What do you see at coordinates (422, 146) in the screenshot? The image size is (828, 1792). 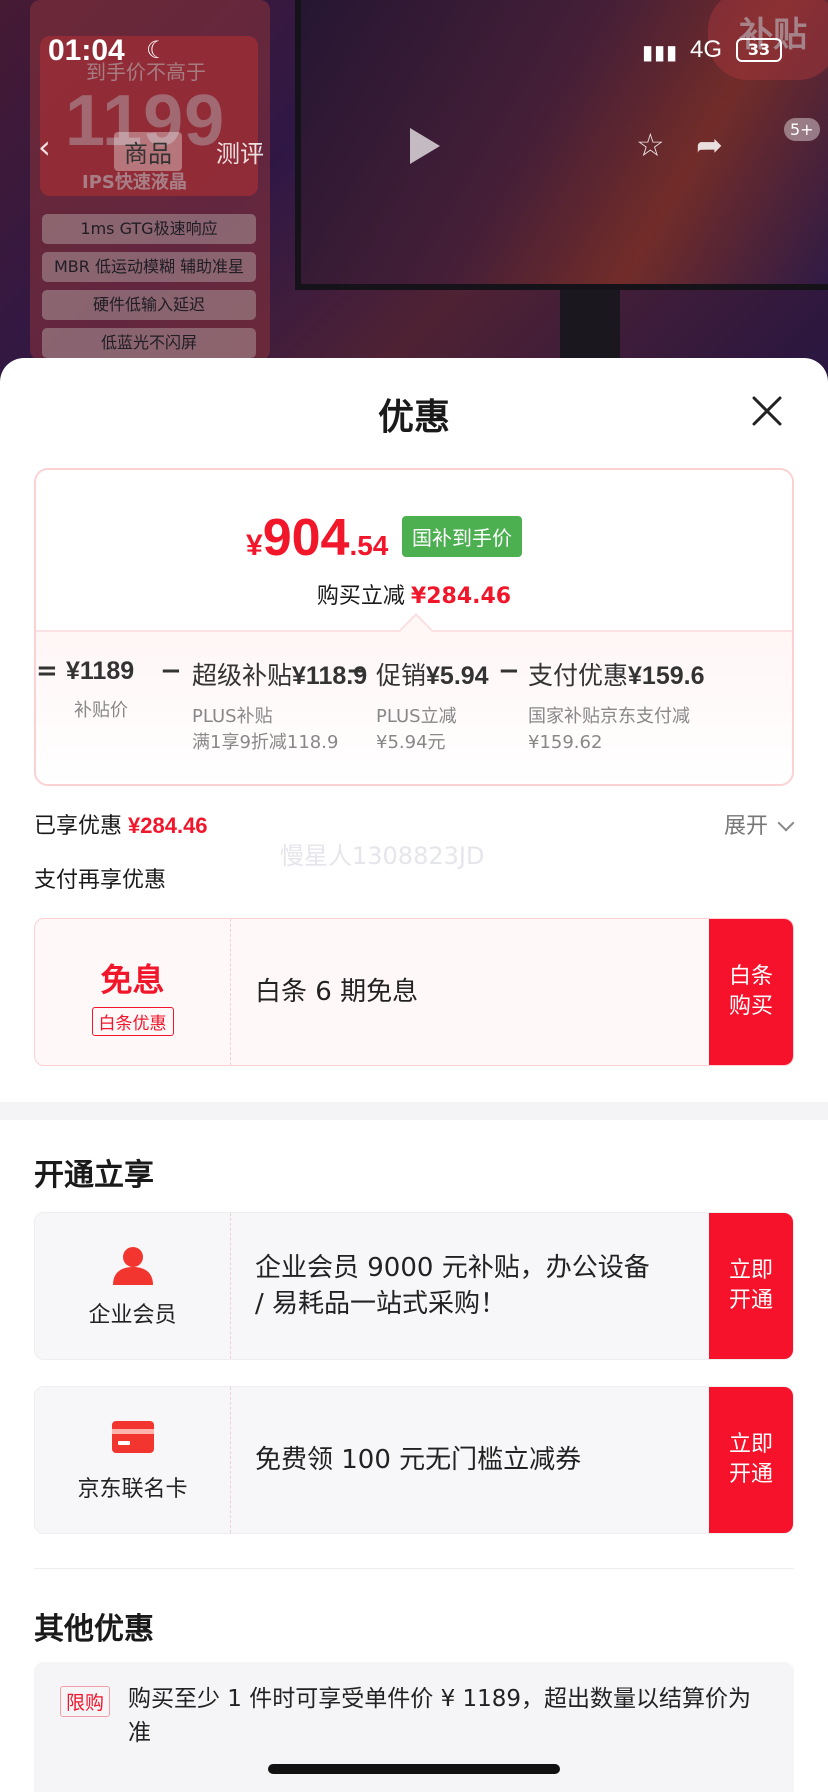 I see `play-icon` at bounding box center [422, 146].